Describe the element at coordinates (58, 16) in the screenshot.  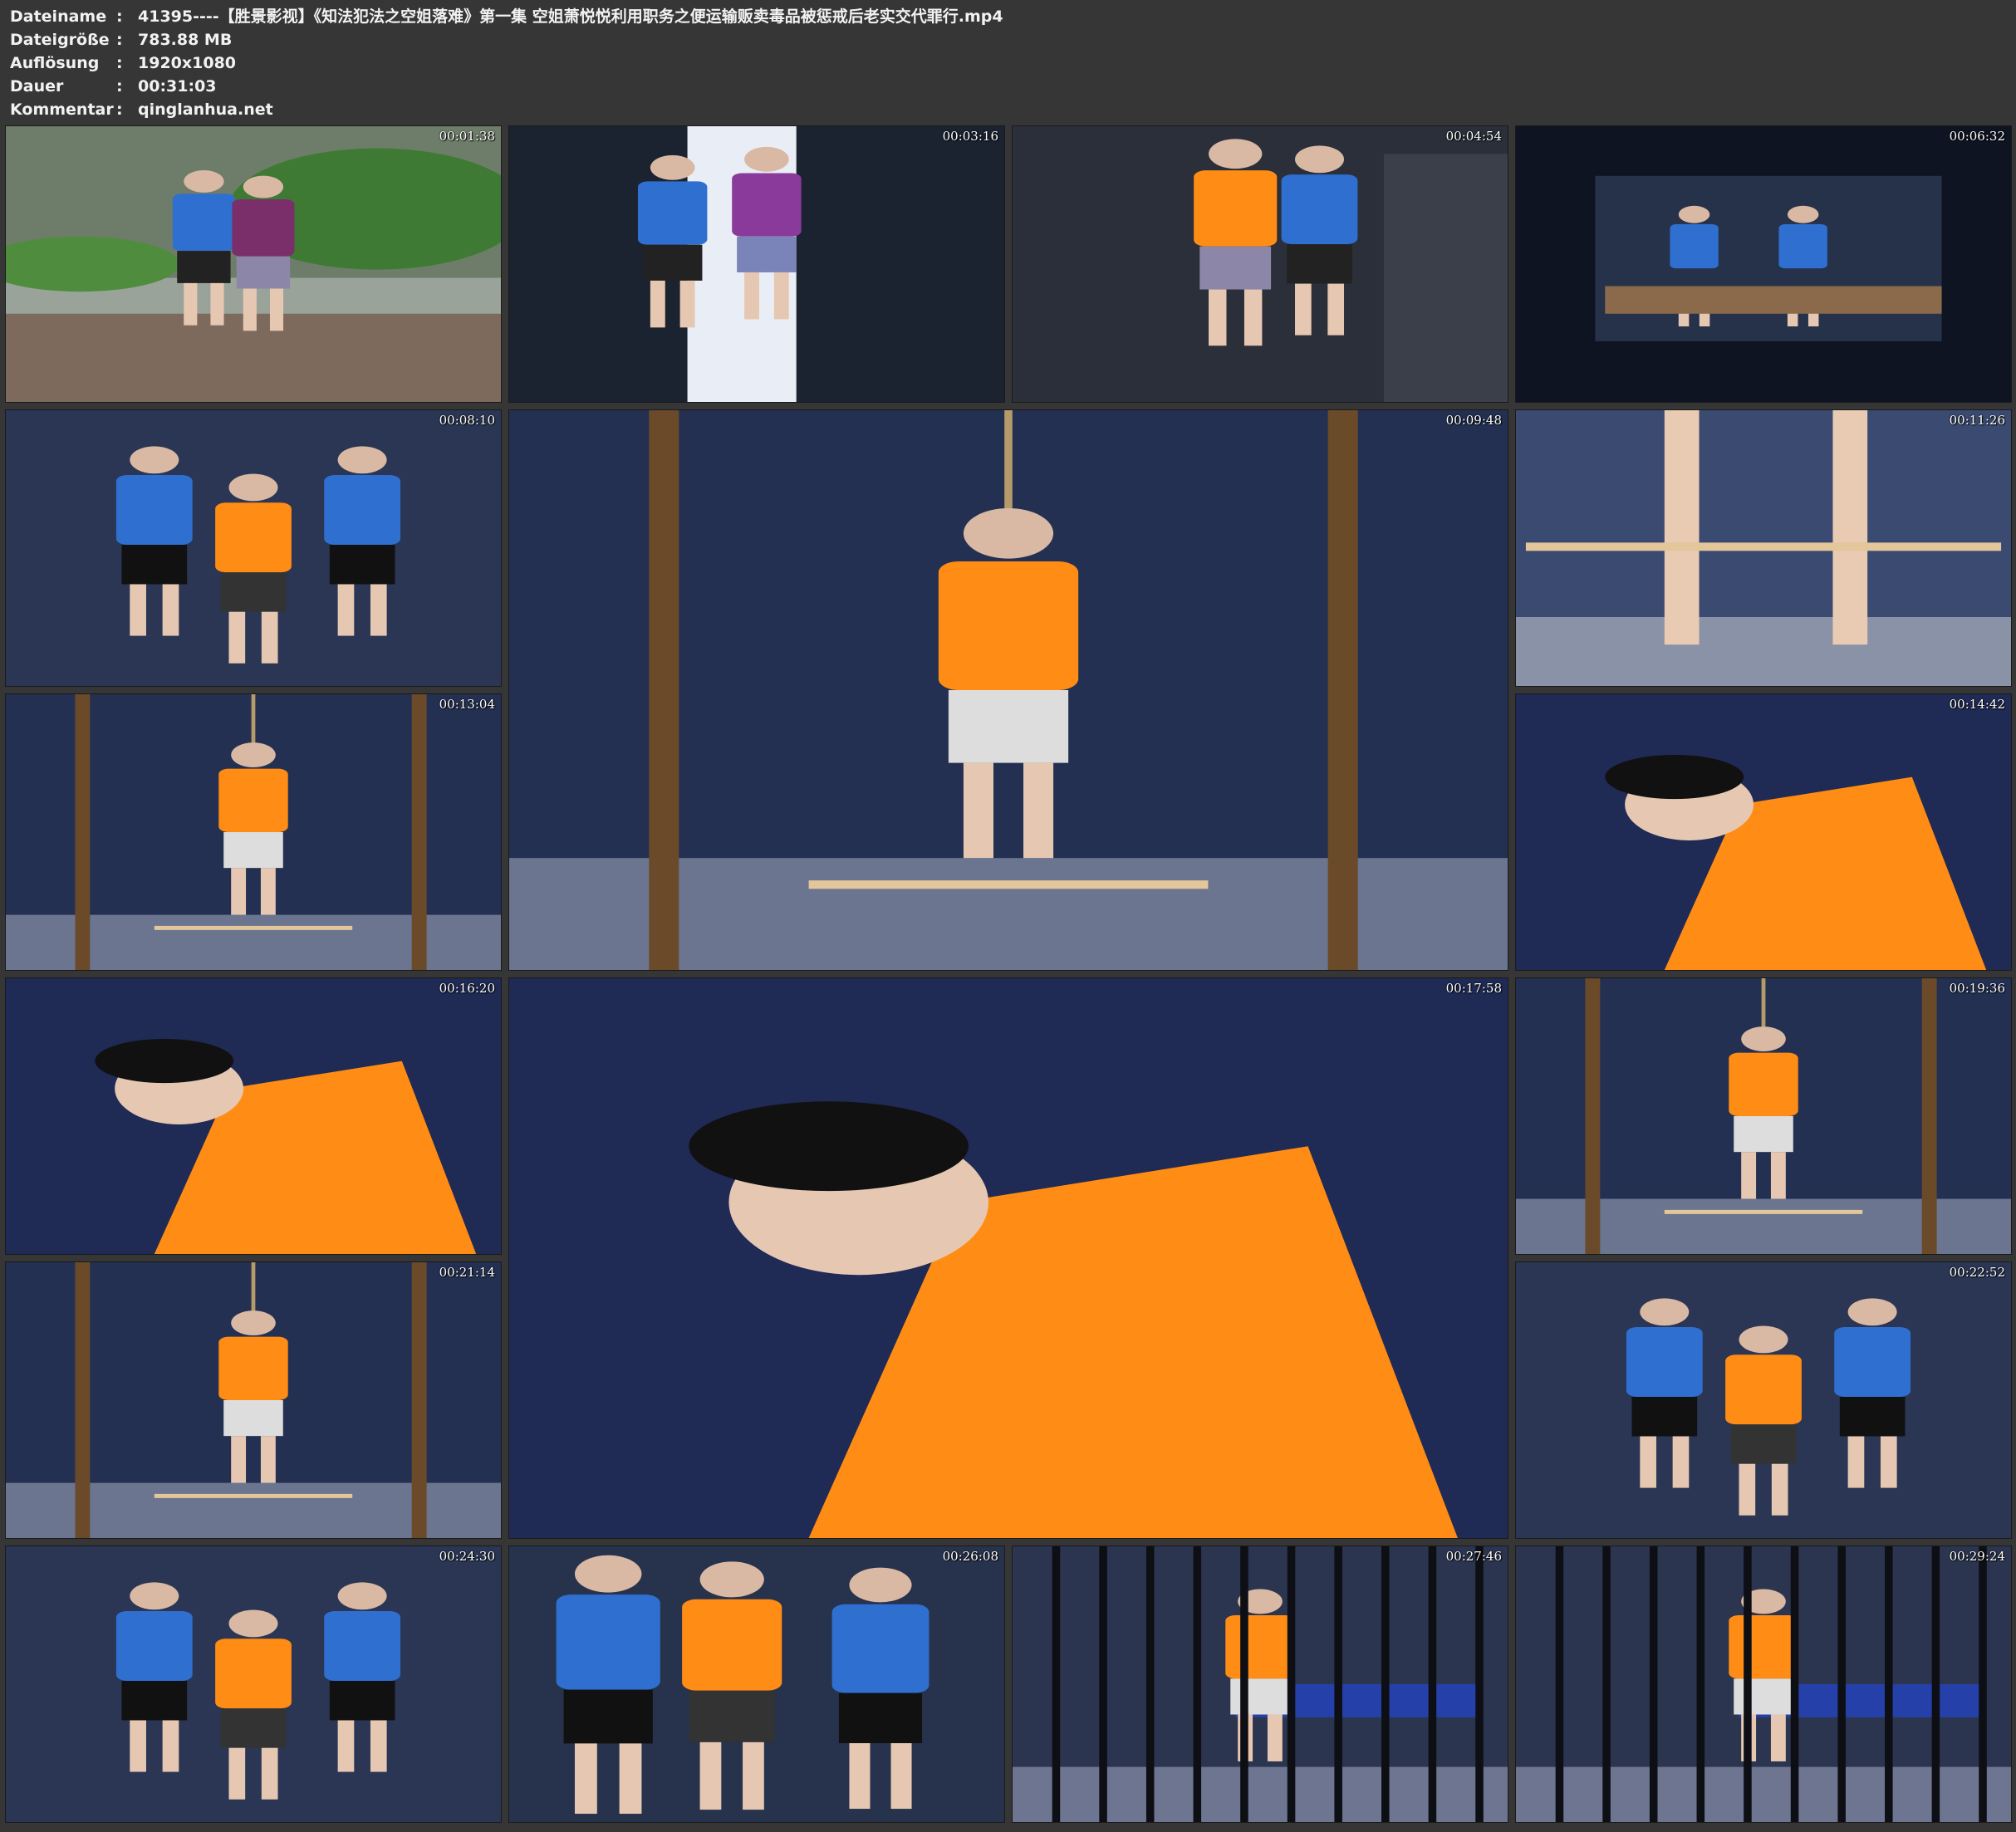
I see `filename-key: Dateiname` at that location.